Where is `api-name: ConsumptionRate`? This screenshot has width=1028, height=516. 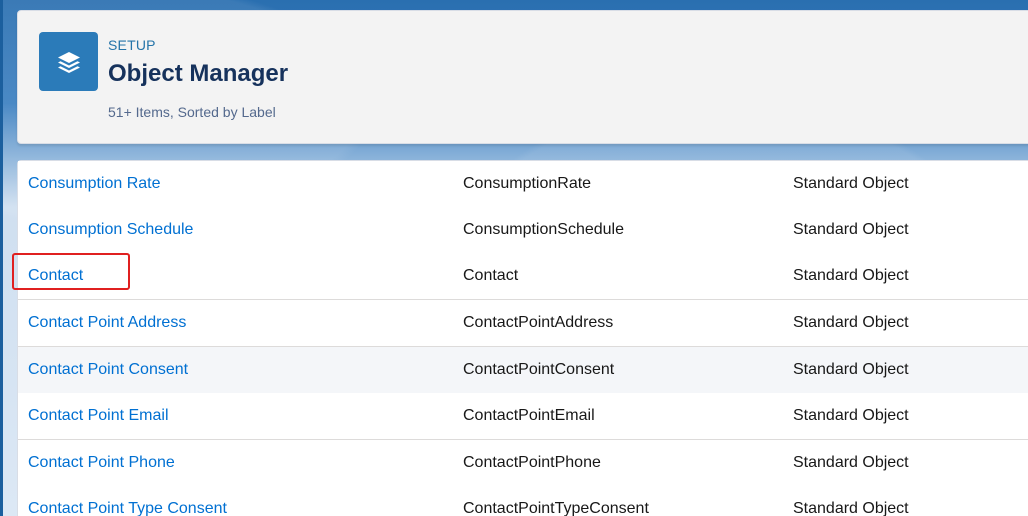 api-name: ConsumptionRate is located at coordinates (527, 183).